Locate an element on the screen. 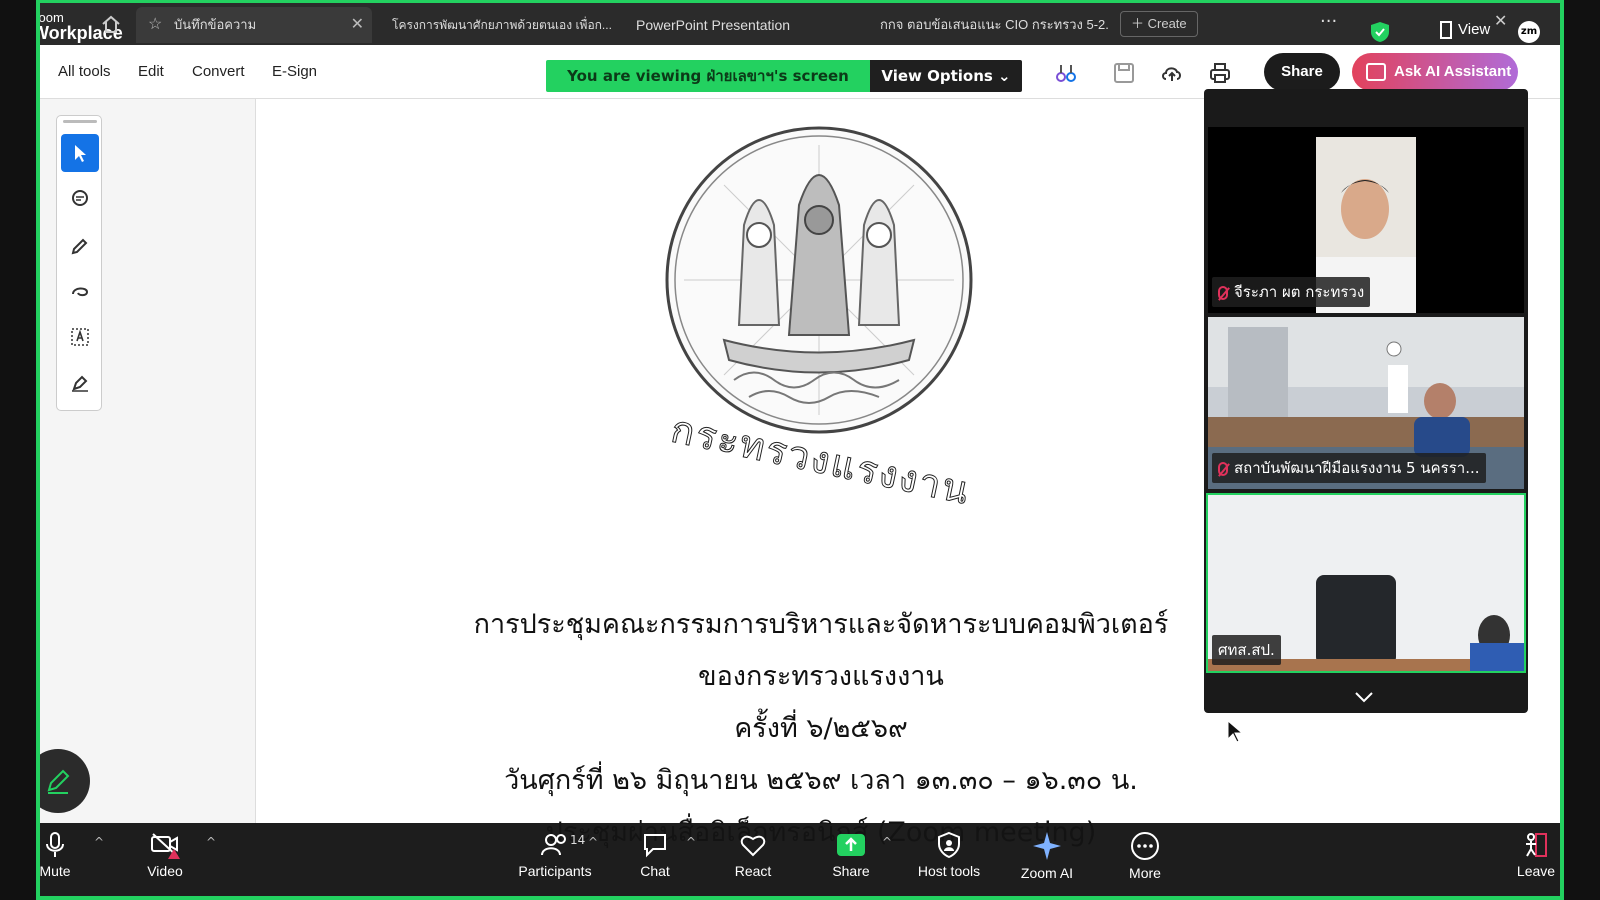 The width and height of the screenshot is (1600, 900). participants-button: Participants is located at coordinates (555, 853).